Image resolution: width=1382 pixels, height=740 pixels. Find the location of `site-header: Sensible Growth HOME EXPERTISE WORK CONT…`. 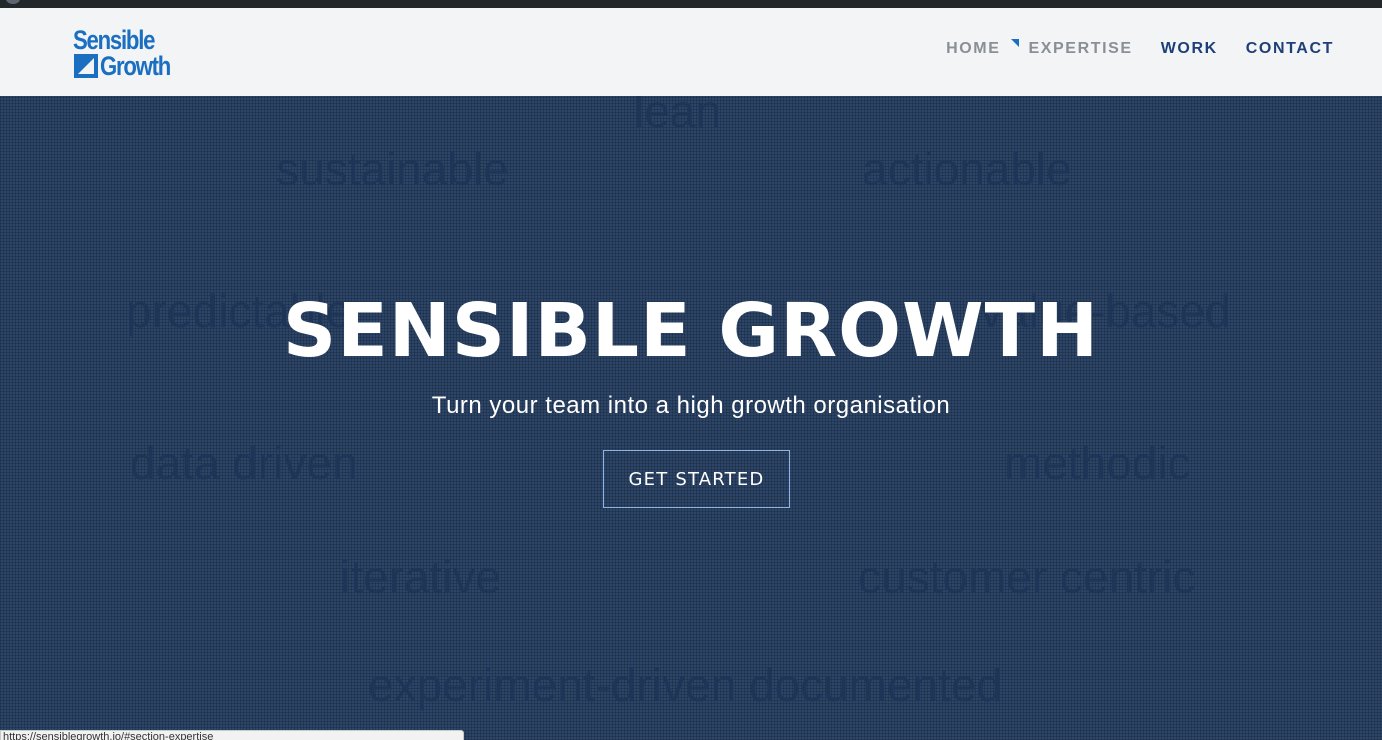

site-header: Sensible Growth HOME EXPERTISE WORK CONT… is located at coordinates (691, 52).